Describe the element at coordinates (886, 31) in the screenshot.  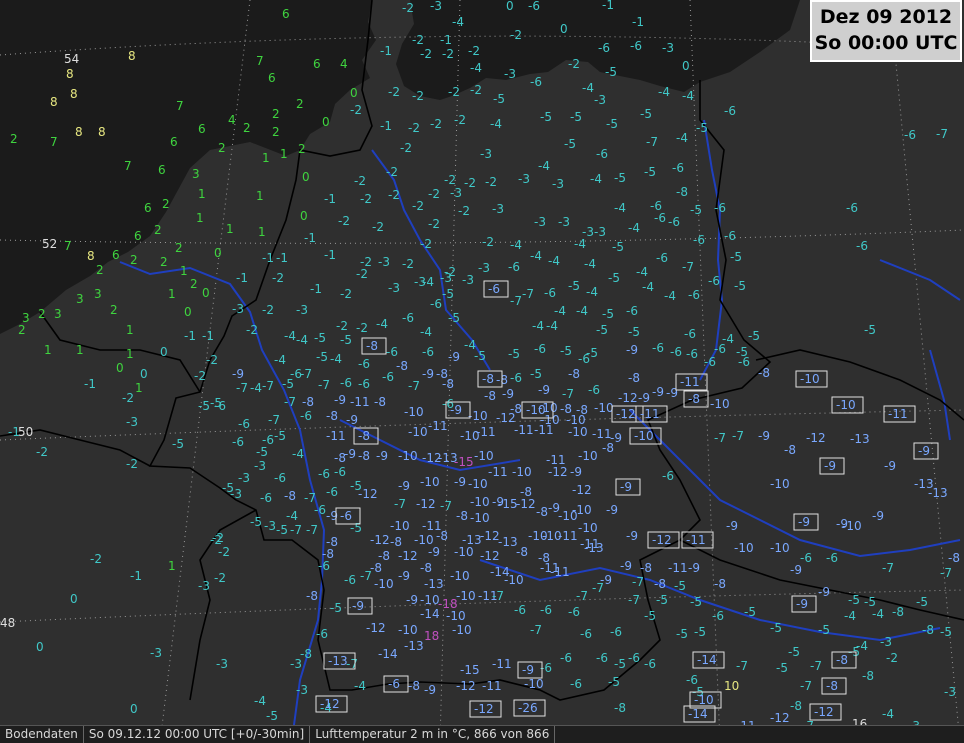
I see `datetime-box: Dez 09 2012 So 00:00 UTC` at that location.